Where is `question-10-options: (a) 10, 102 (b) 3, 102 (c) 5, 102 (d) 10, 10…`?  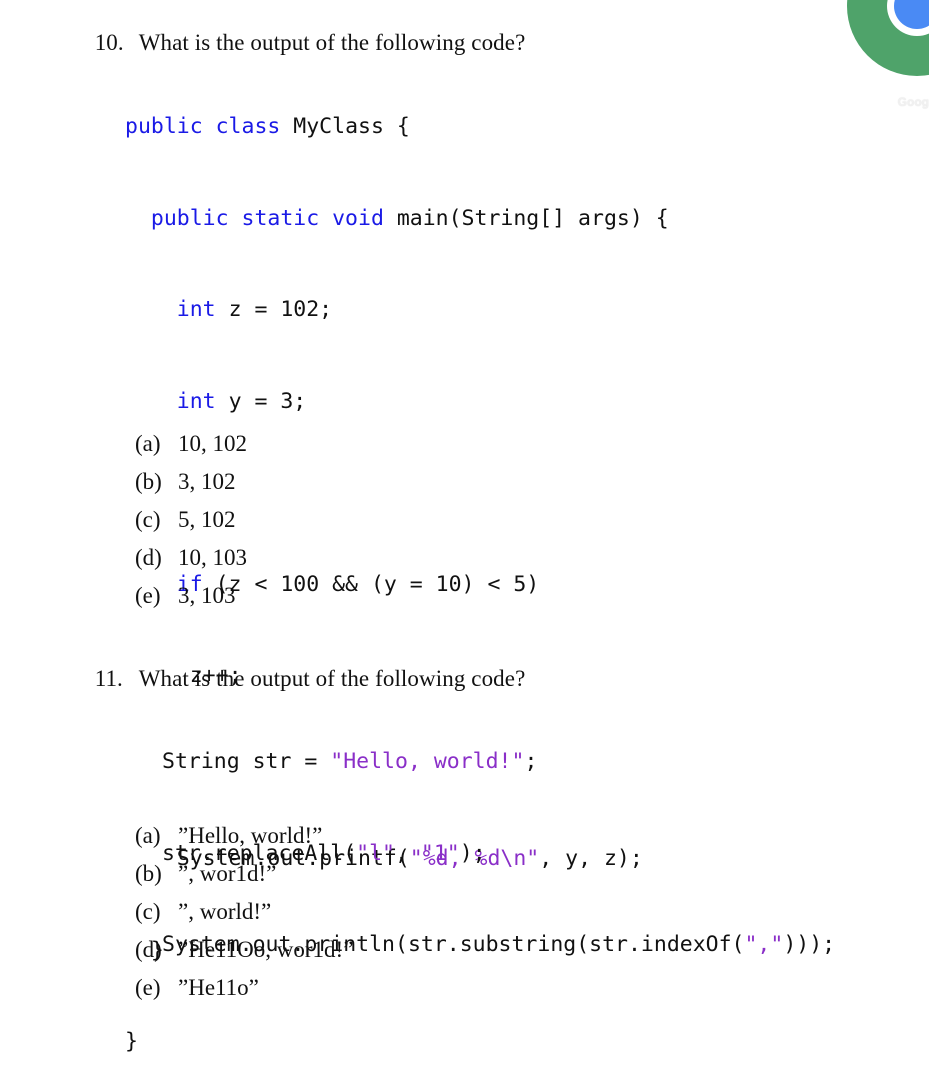 question-10-options: (a) 10, 102 (b) 3, 102 (c) 5, 102 (d) 10, 10… is located at coordinates (191, 520).